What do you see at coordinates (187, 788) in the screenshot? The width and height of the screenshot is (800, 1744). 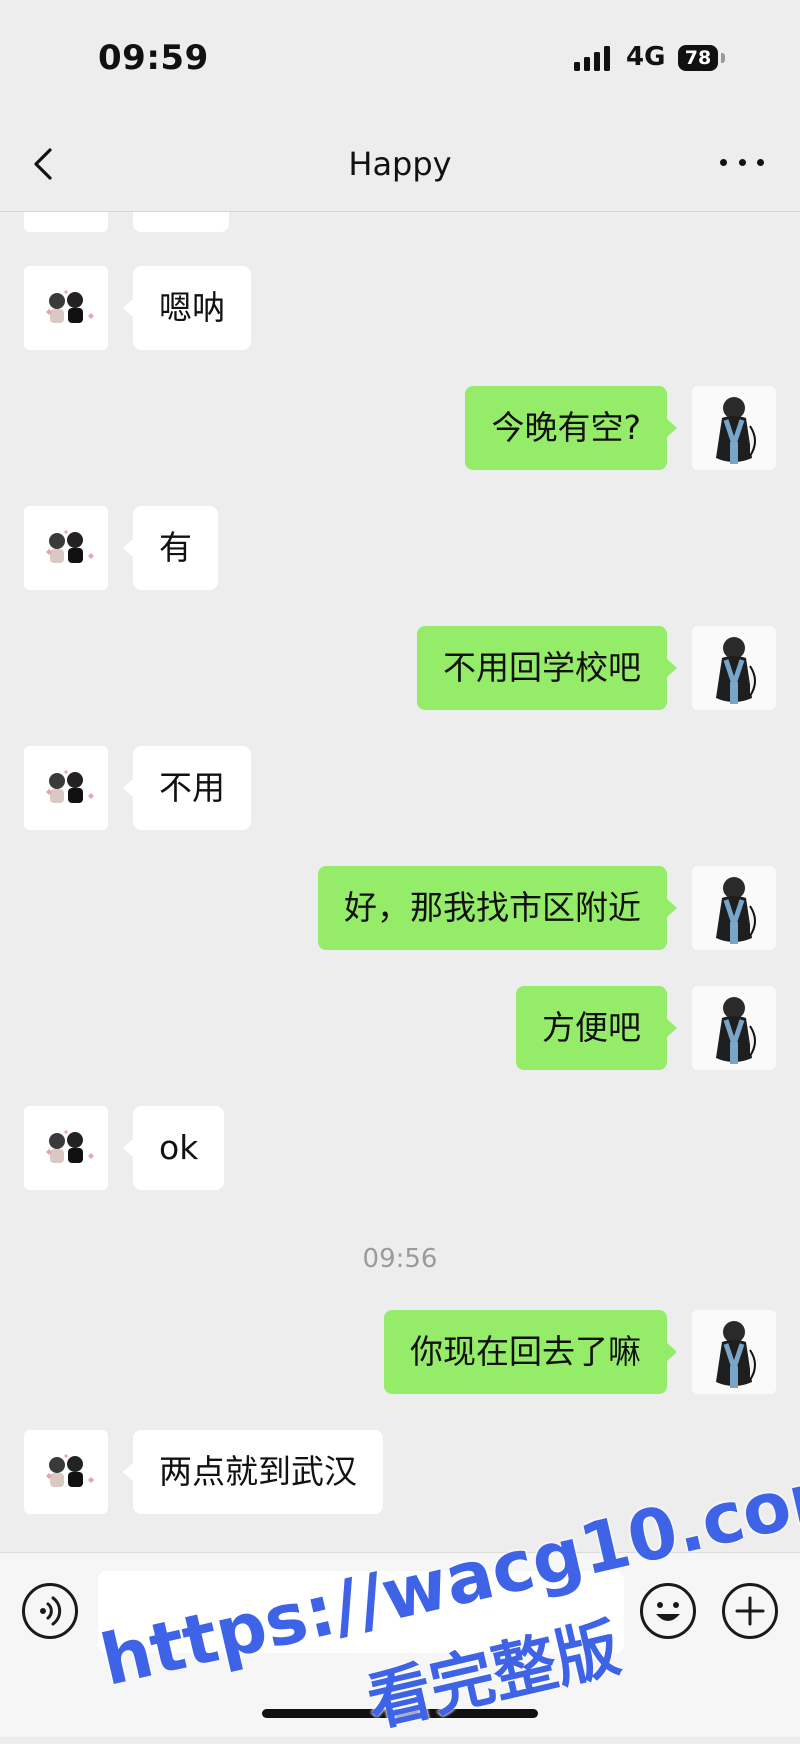 I see `message-bubble: 不用` at bounding box center [187, 788].